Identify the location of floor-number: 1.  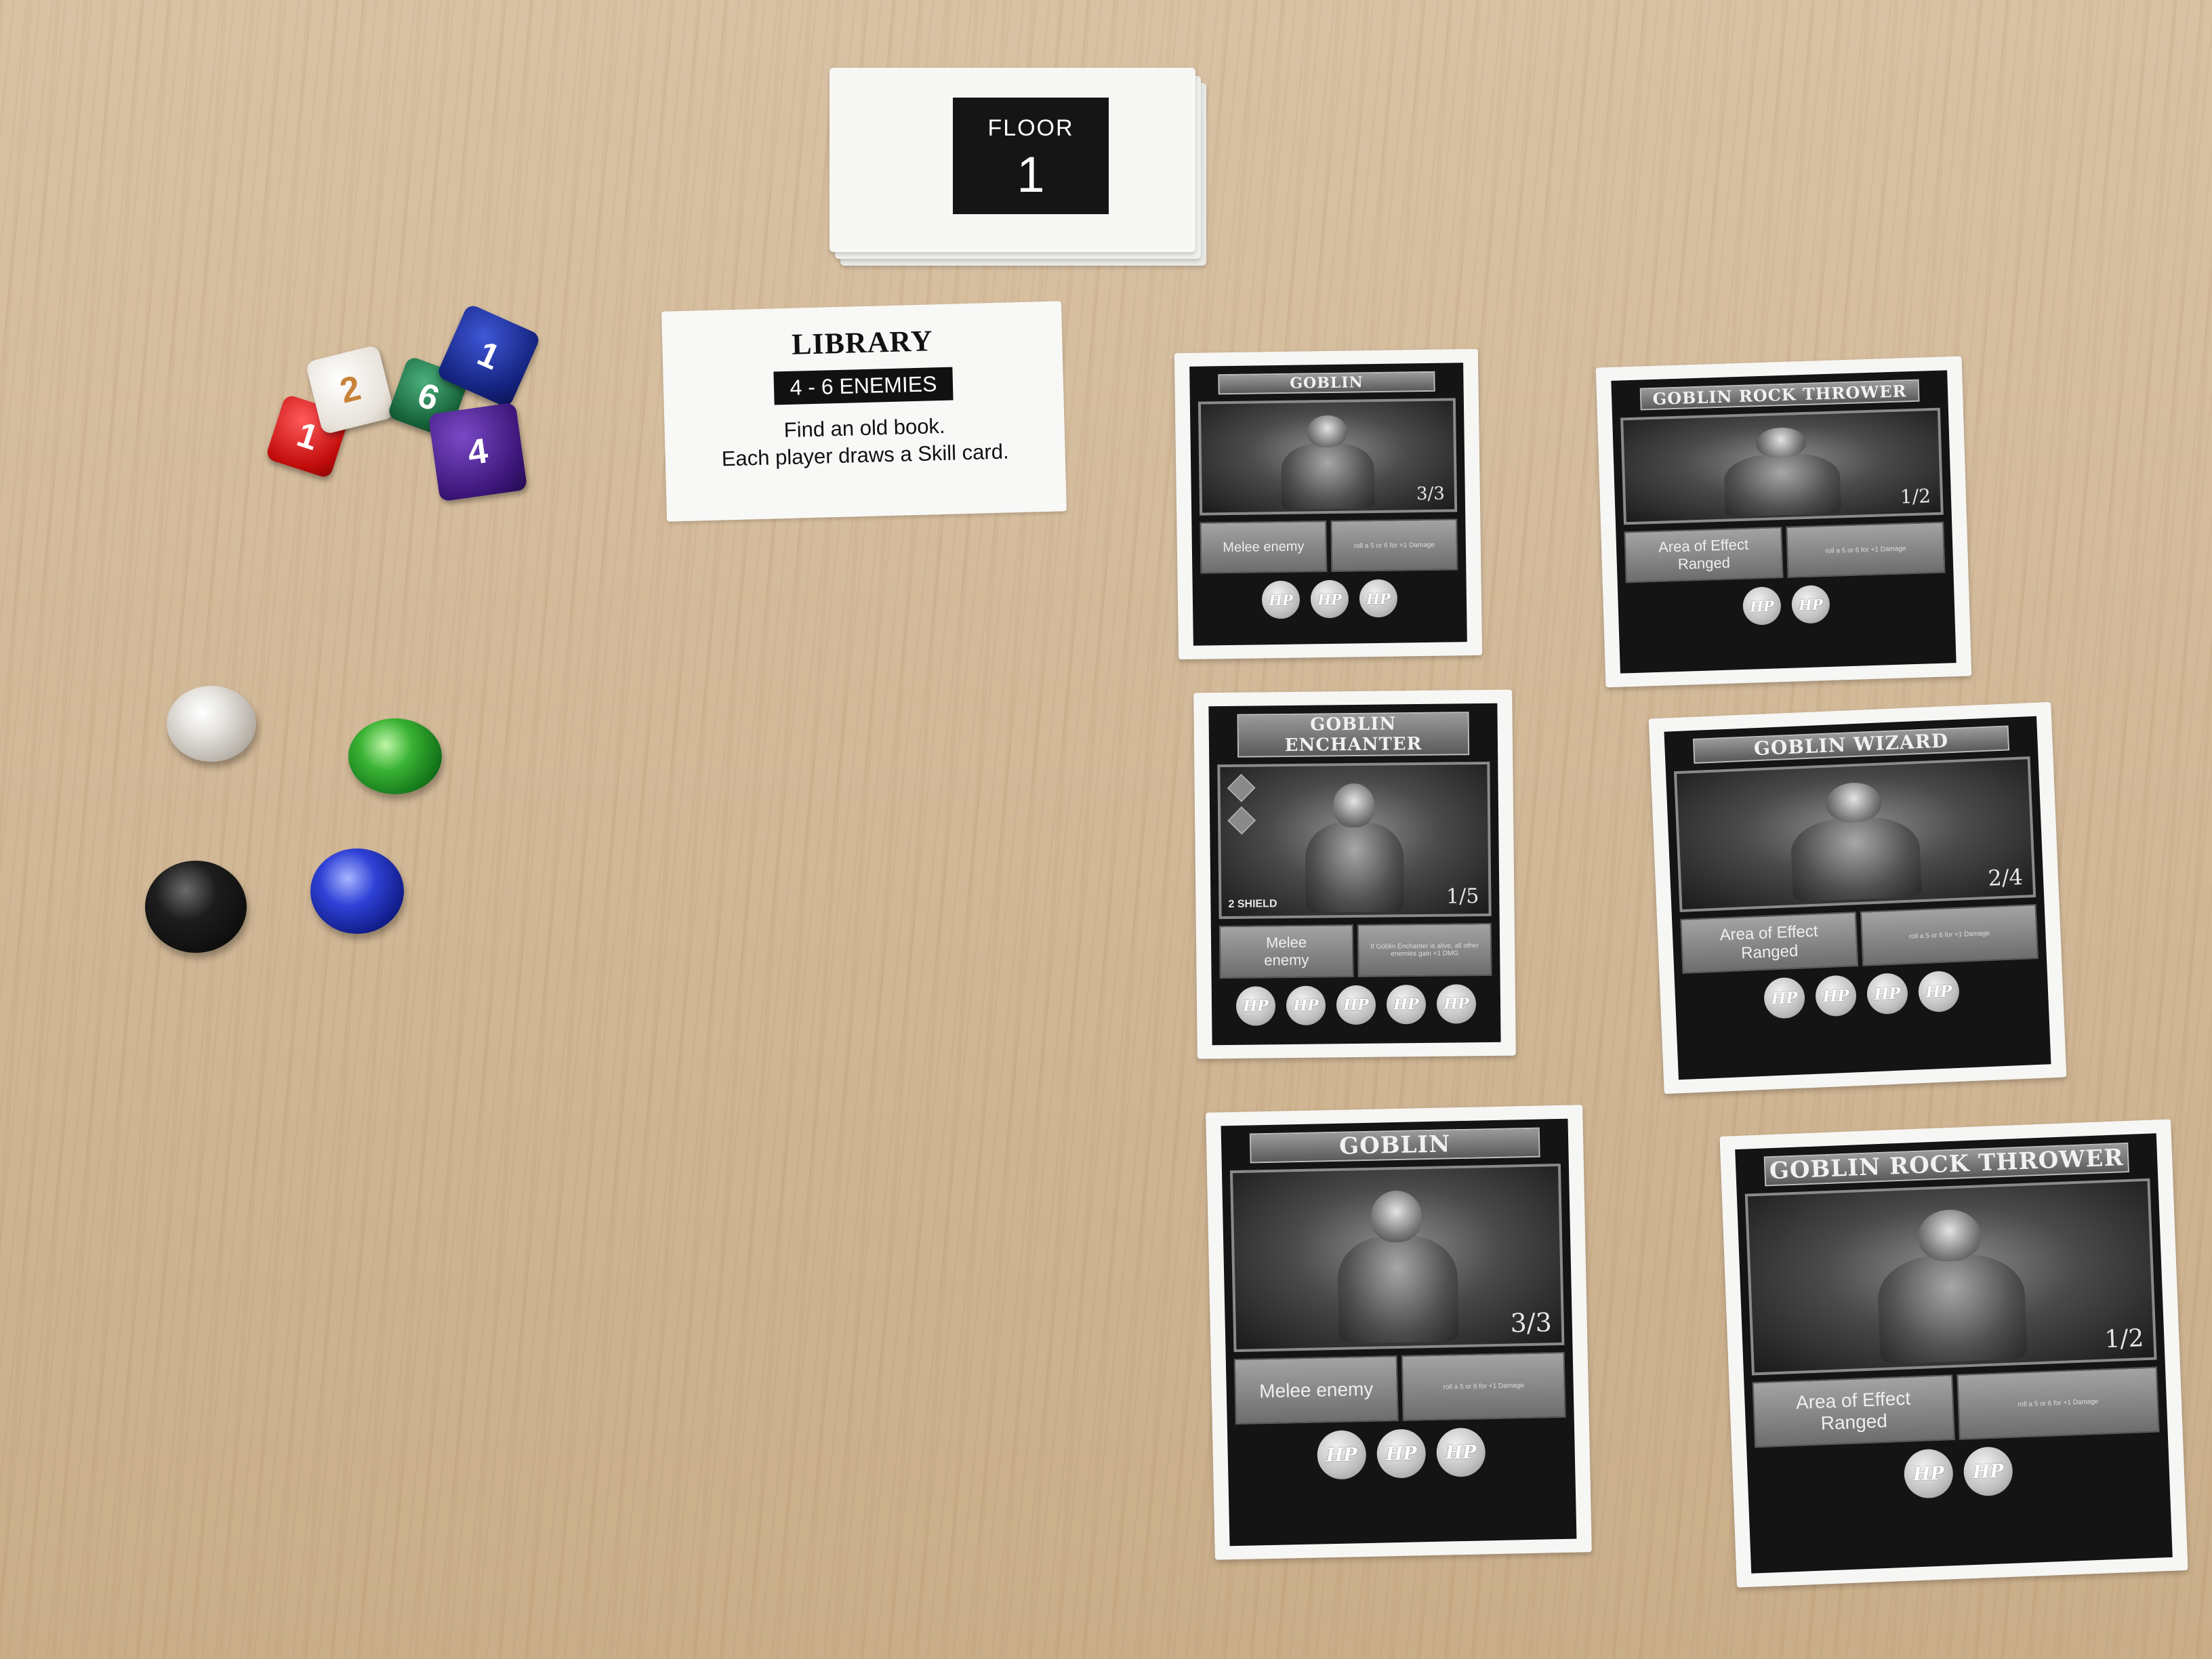
(1031, 175).